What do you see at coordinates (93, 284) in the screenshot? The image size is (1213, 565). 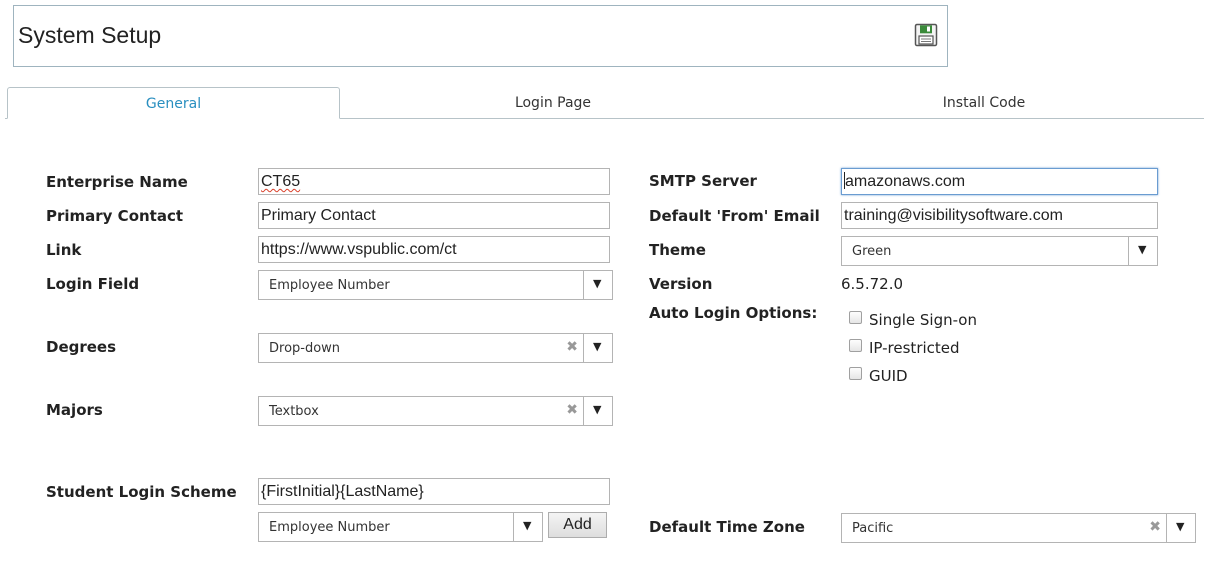 I see `login-field-label: Login Field` at bounding box center [93, 284].